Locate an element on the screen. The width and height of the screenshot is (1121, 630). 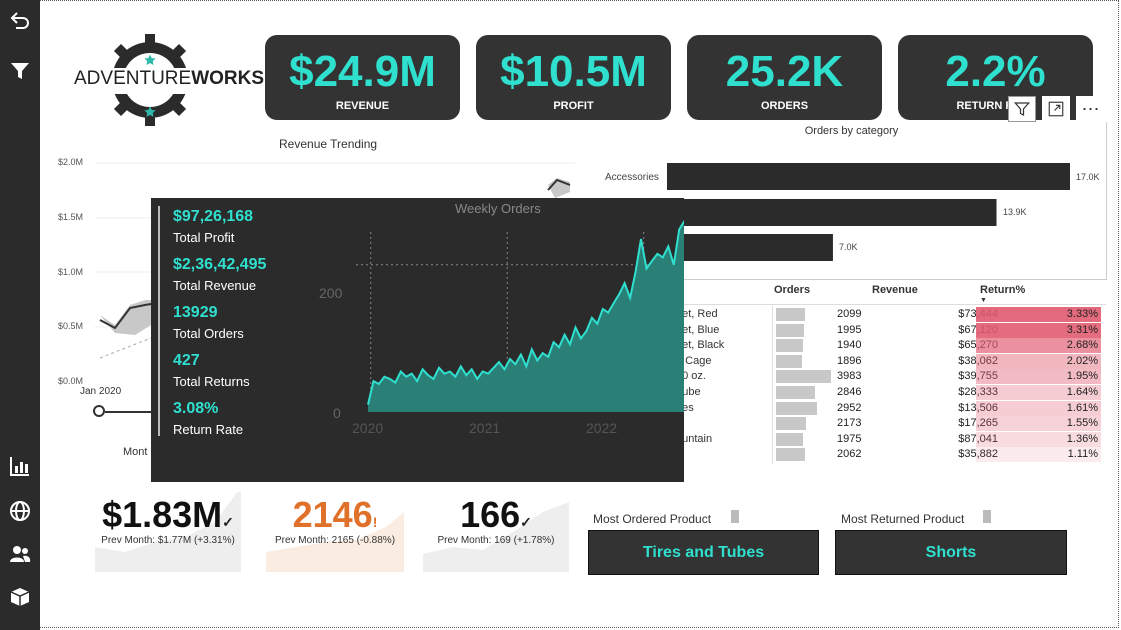
table-row: 2173 $17,265 1.55% is located at coordinates (891, 424).